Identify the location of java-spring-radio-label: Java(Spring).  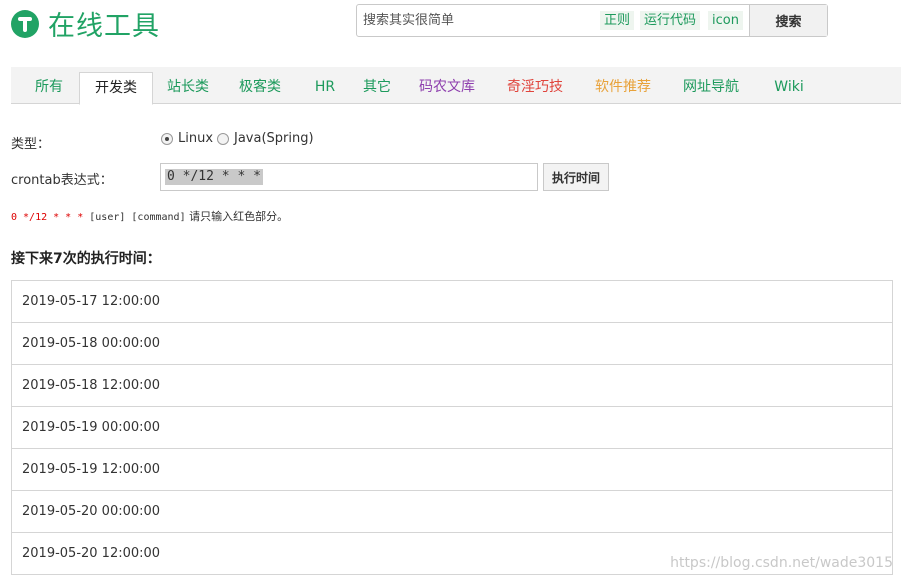
(274, 138).